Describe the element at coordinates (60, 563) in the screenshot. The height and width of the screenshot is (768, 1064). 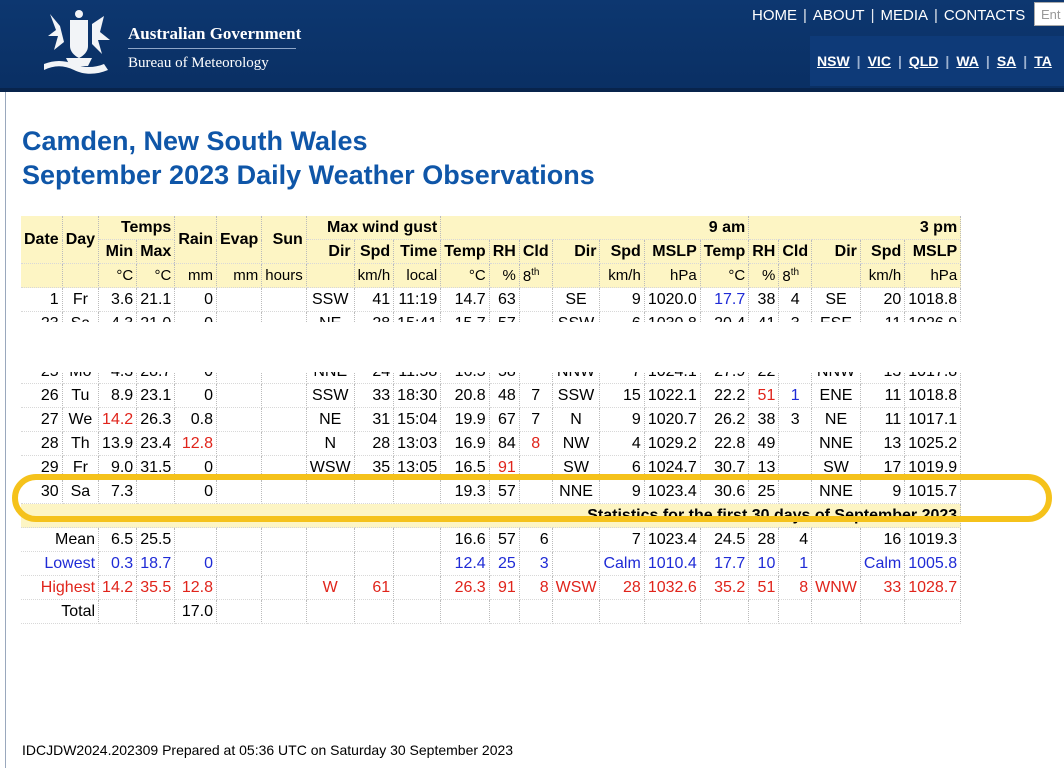
I see `stats-cell-label: Lowest` at that location.